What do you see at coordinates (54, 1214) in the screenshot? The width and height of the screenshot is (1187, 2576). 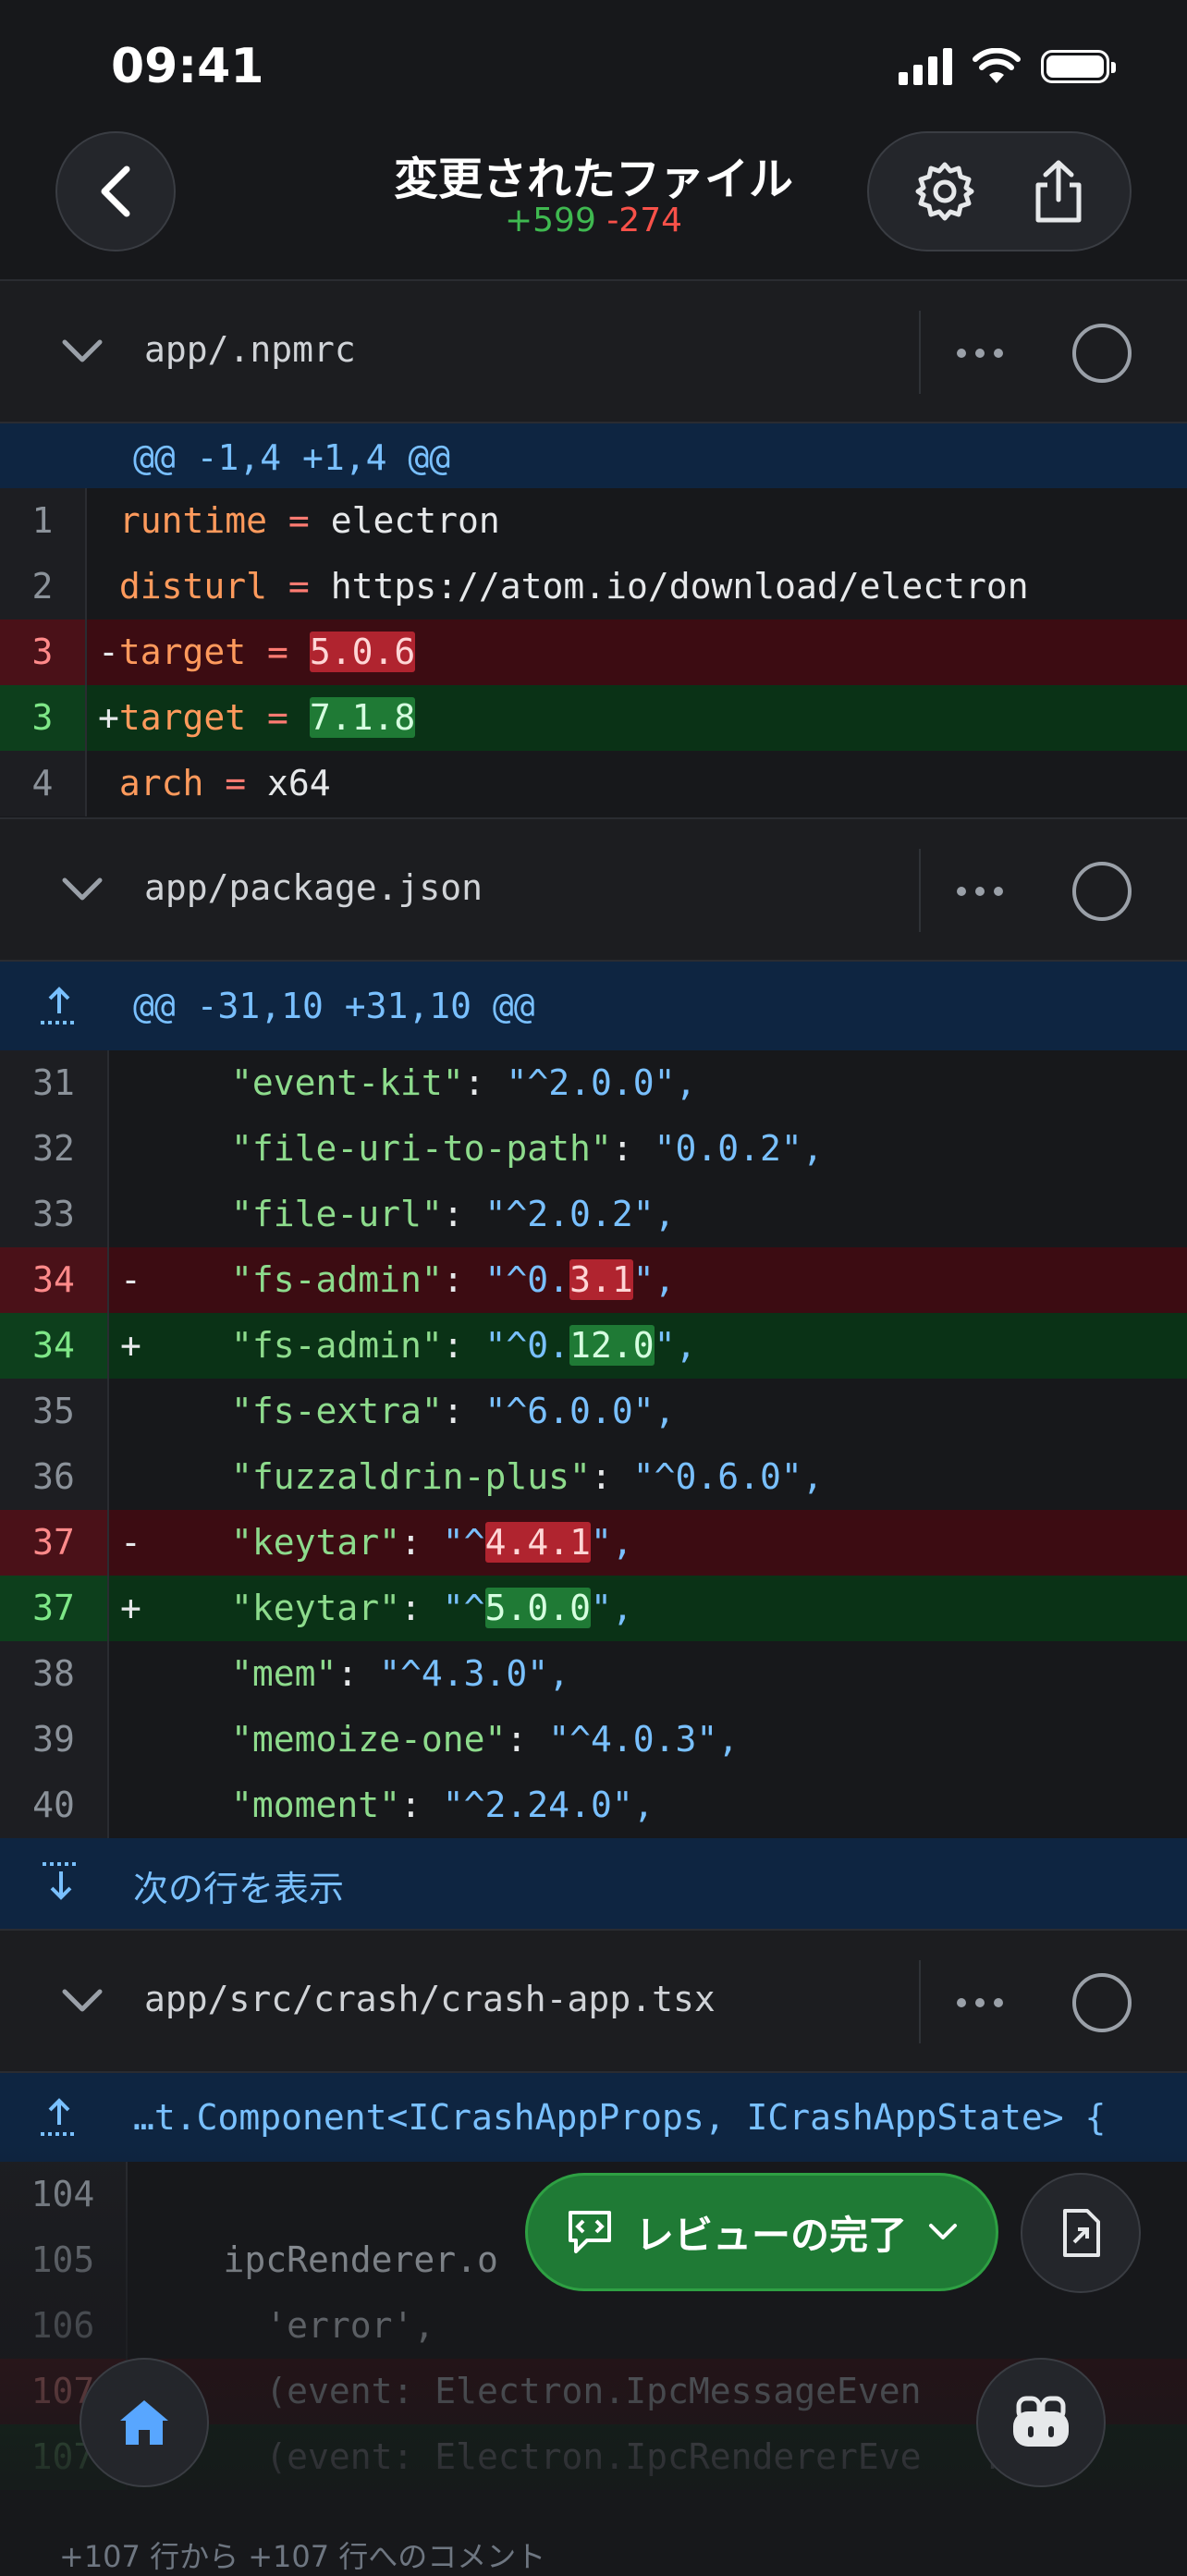 I see `line-number: 33` at bounding box center [54, 1214].